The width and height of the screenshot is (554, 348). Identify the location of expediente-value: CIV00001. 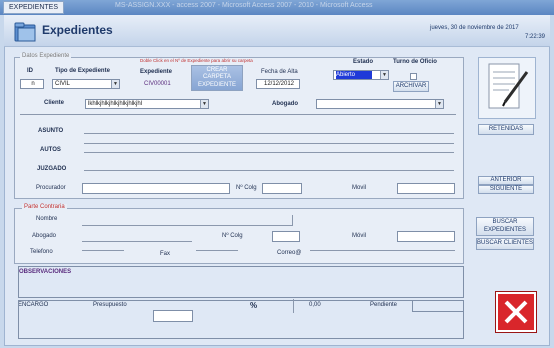
(157, 84).